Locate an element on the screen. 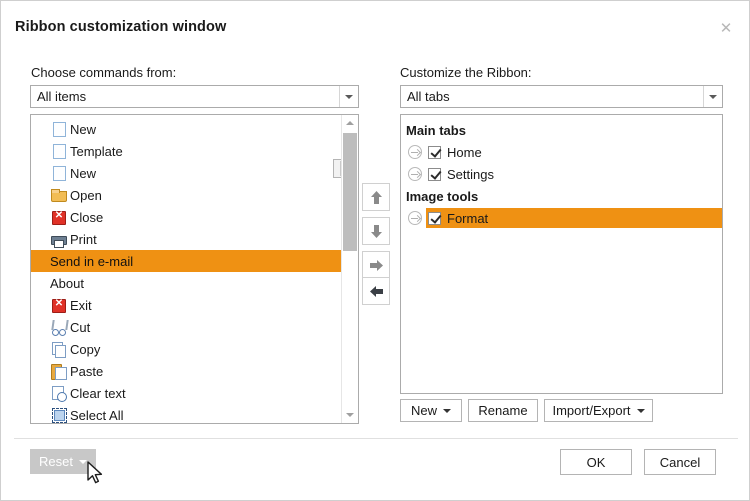 The height and width of the screenshot is (501, 750). copy-icon is located at coordinates (58, 349).